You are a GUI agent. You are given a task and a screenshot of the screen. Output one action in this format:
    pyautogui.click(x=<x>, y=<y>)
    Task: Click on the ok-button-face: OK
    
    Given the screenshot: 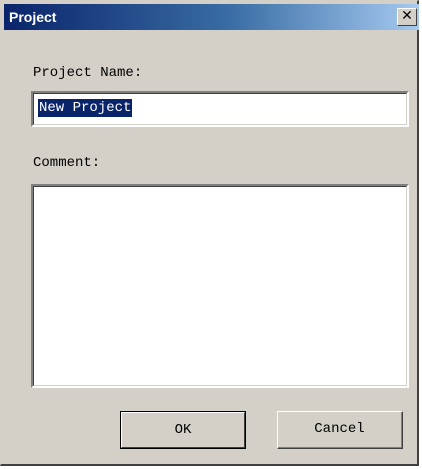 What is the action you would take?
    pyautogui.click(x=183, y=430)
    